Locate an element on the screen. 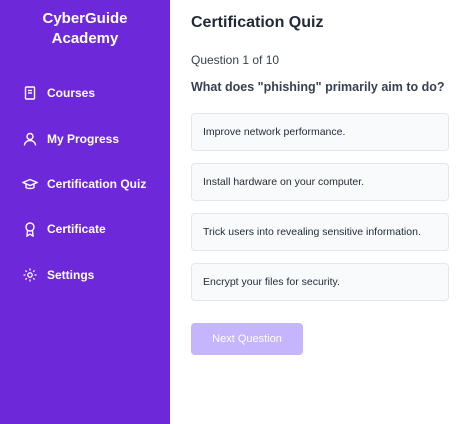 The image size is (473, 424). brand-line-2: Academy is located at coordinates (85, 38).